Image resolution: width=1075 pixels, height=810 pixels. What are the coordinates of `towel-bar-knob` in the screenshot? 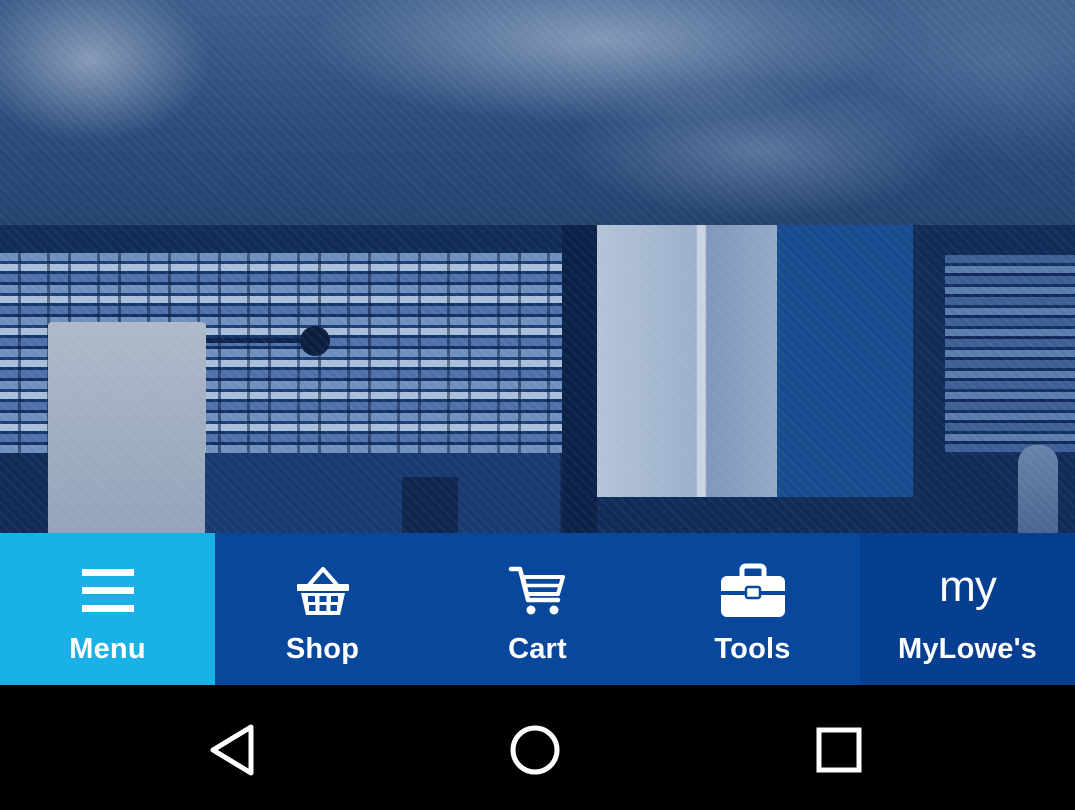 It's located at (315, 341).